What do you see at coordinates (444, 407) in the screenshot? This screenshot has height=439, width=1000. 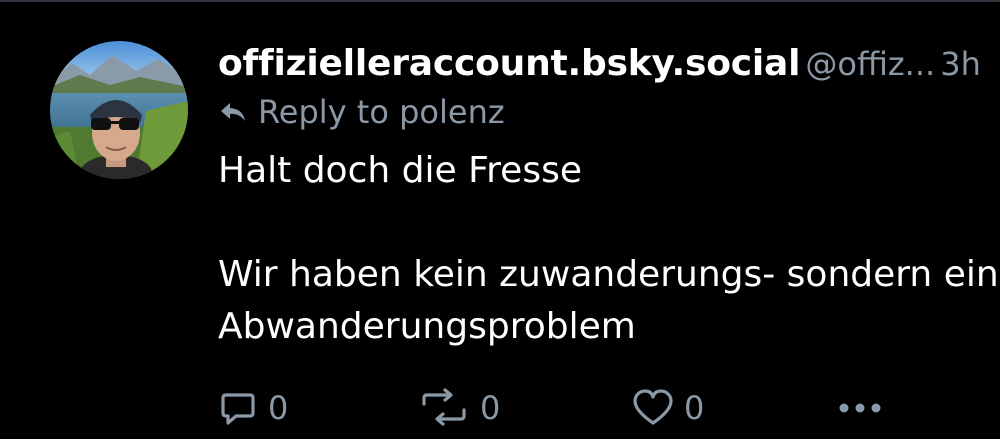 I see `repost-icon` at bounding box center [444, 407].